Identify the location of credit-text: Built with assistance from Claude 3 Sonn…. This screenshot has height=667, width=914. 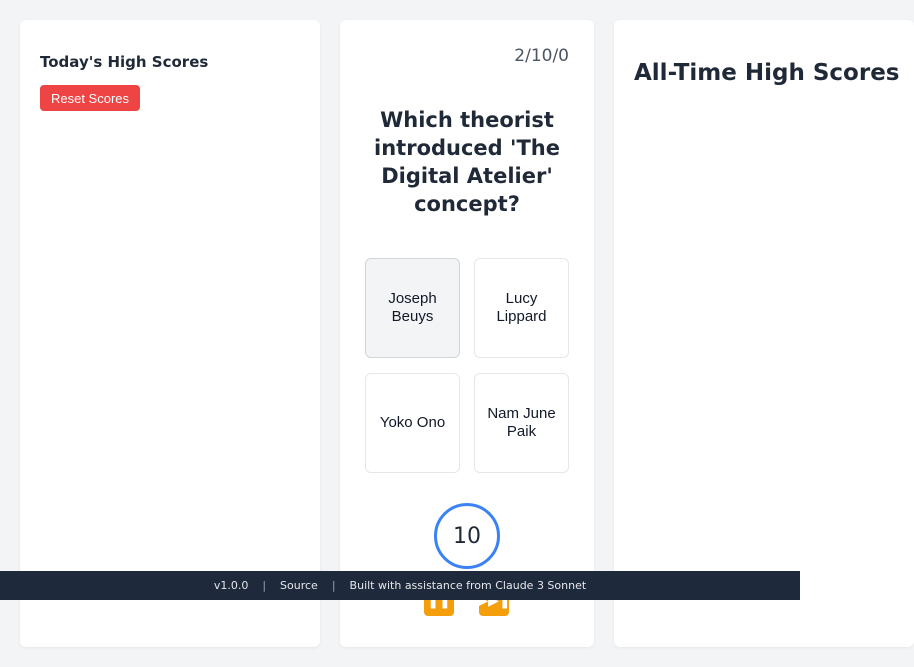
(468, 585).